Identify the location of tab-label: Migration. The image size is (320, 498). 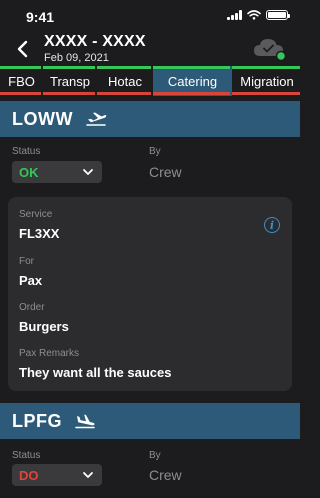
(267, 81).